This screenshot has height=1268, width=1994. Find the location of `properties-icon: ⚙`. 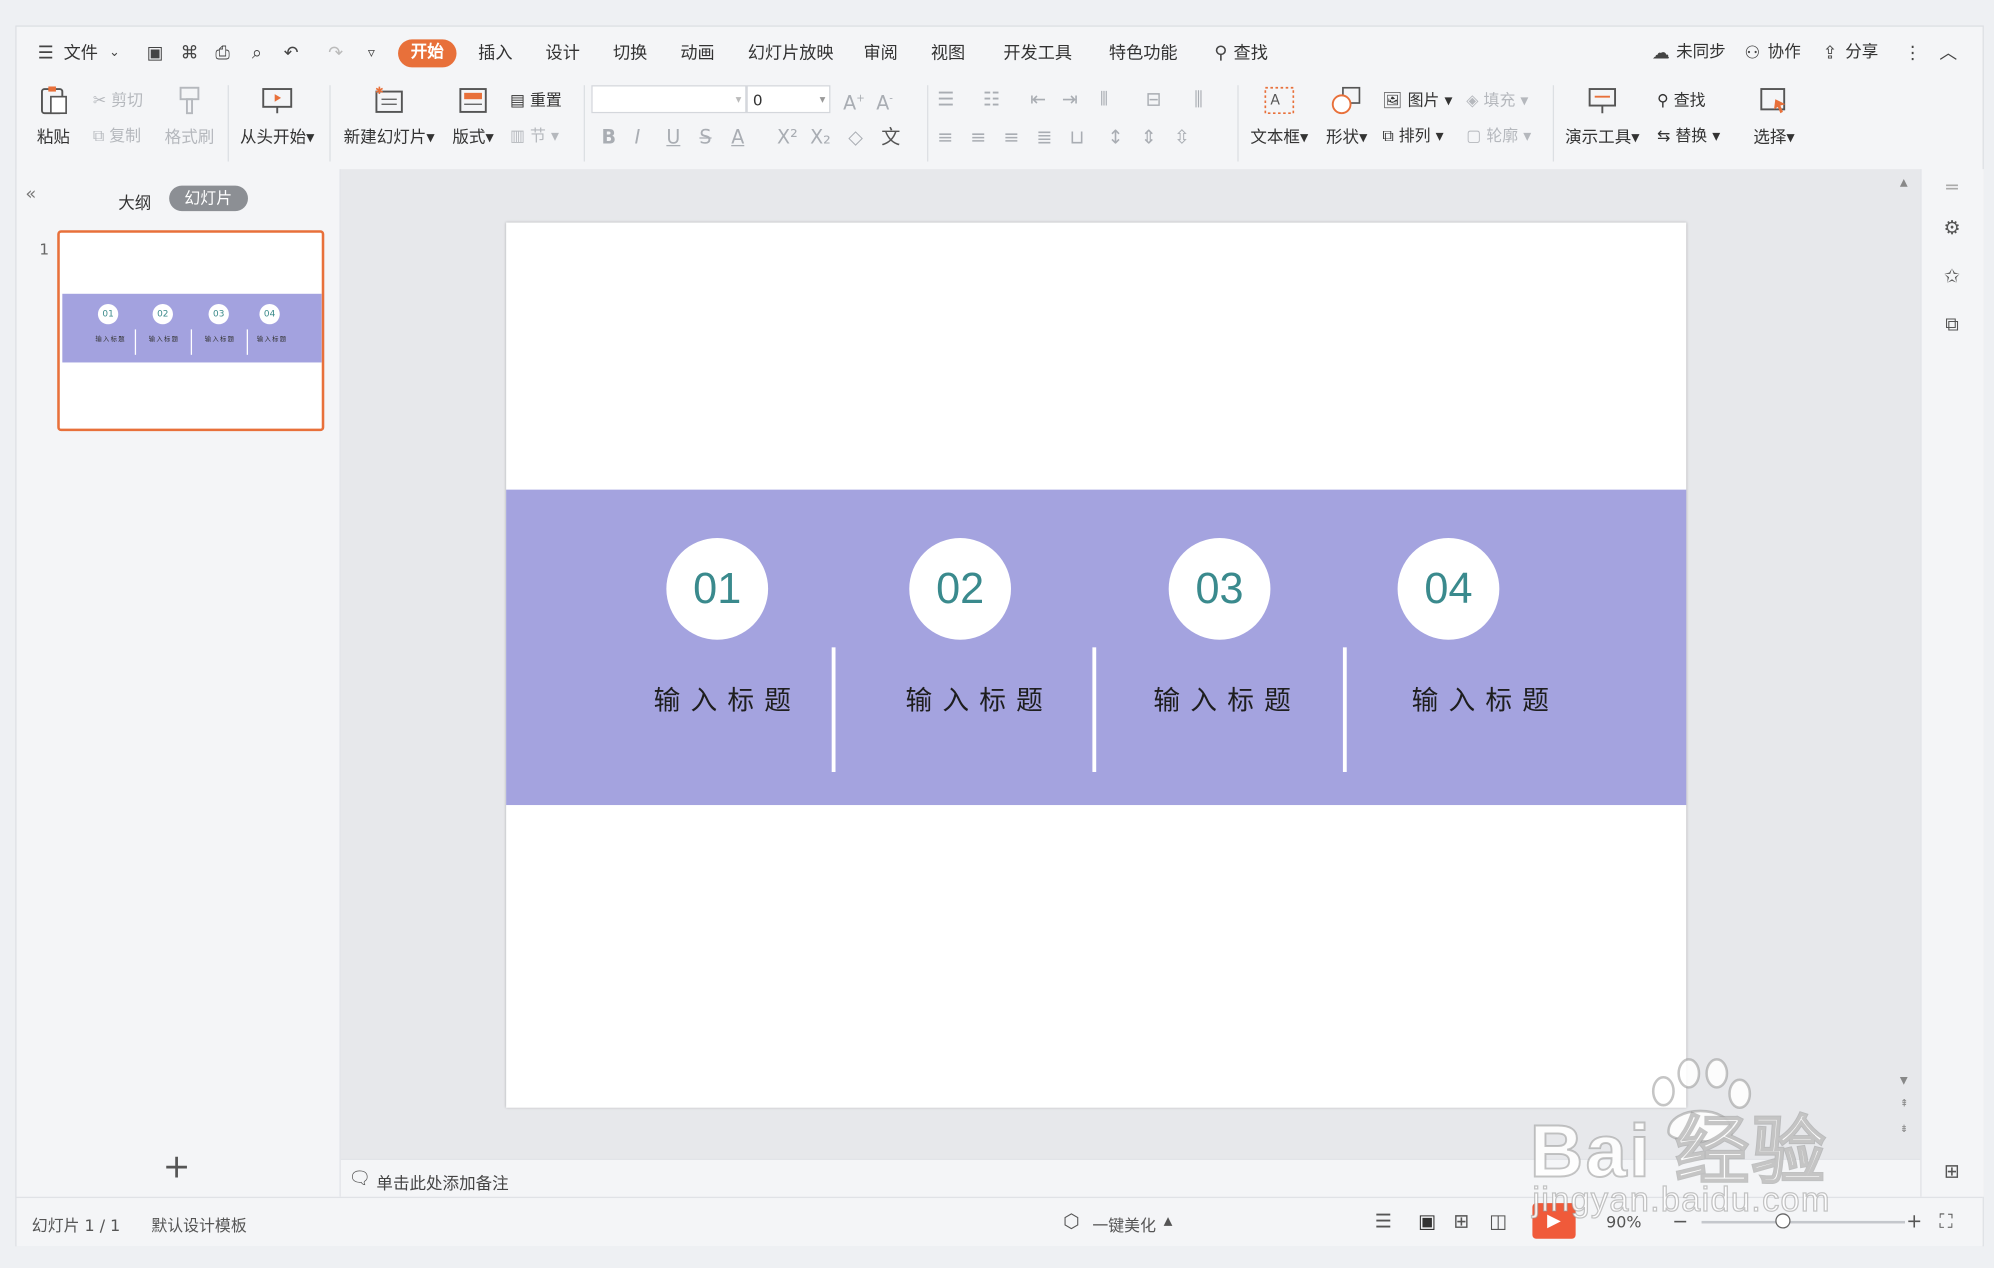

properties-icon: ⚙ is located at coordinates (1951, 227).